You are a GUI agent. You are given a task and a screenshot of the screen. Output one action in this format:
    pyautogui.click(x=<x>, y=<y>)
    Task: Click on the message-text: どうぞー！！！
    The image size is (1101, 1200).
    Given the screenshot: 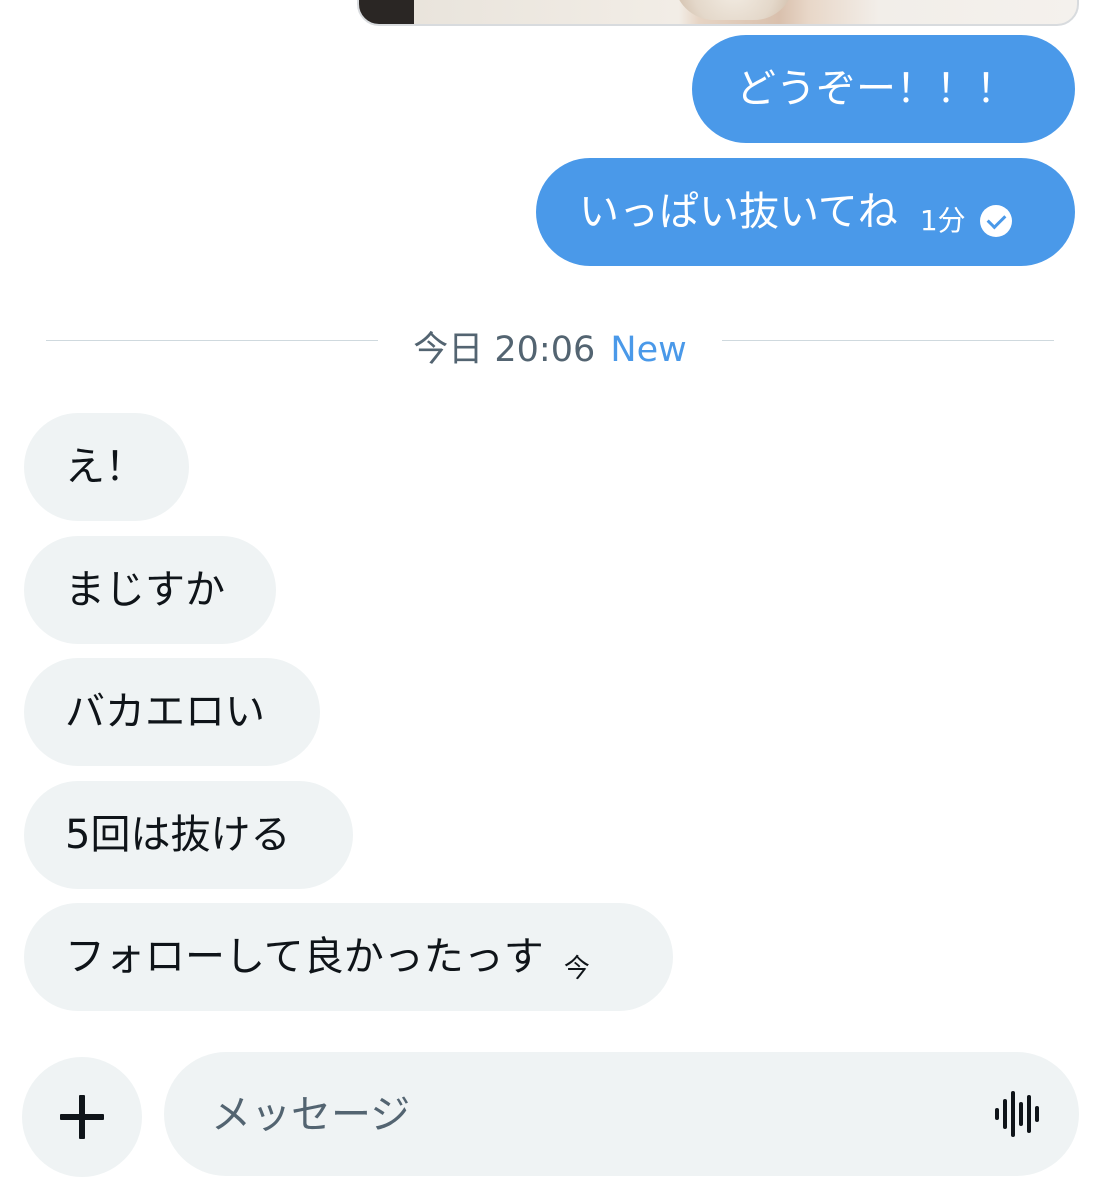 What is the action you would take?
    pyautogui.click(x=876, y=89)
    